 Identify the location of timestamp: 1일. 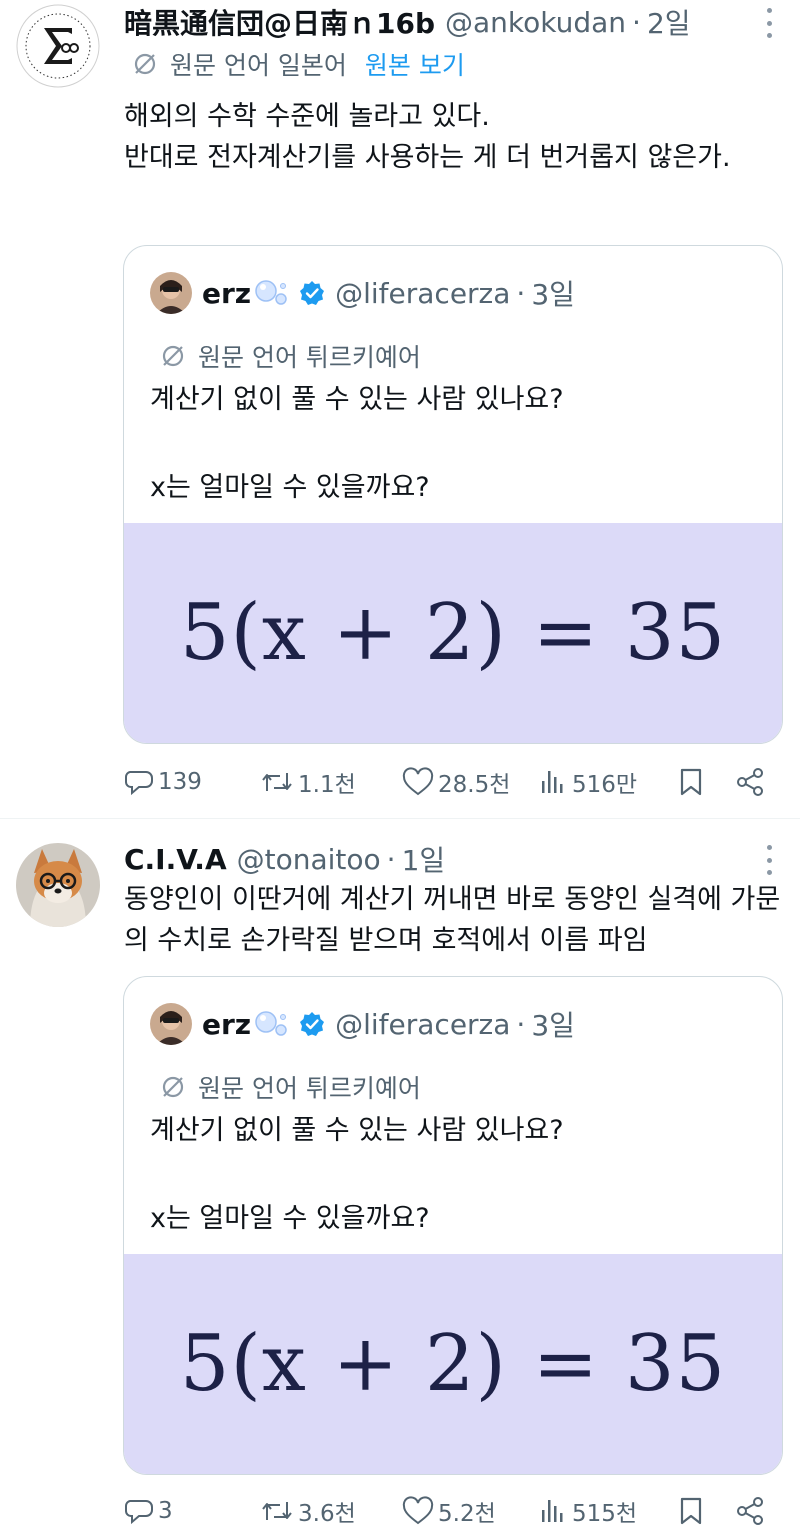
(424, 859).